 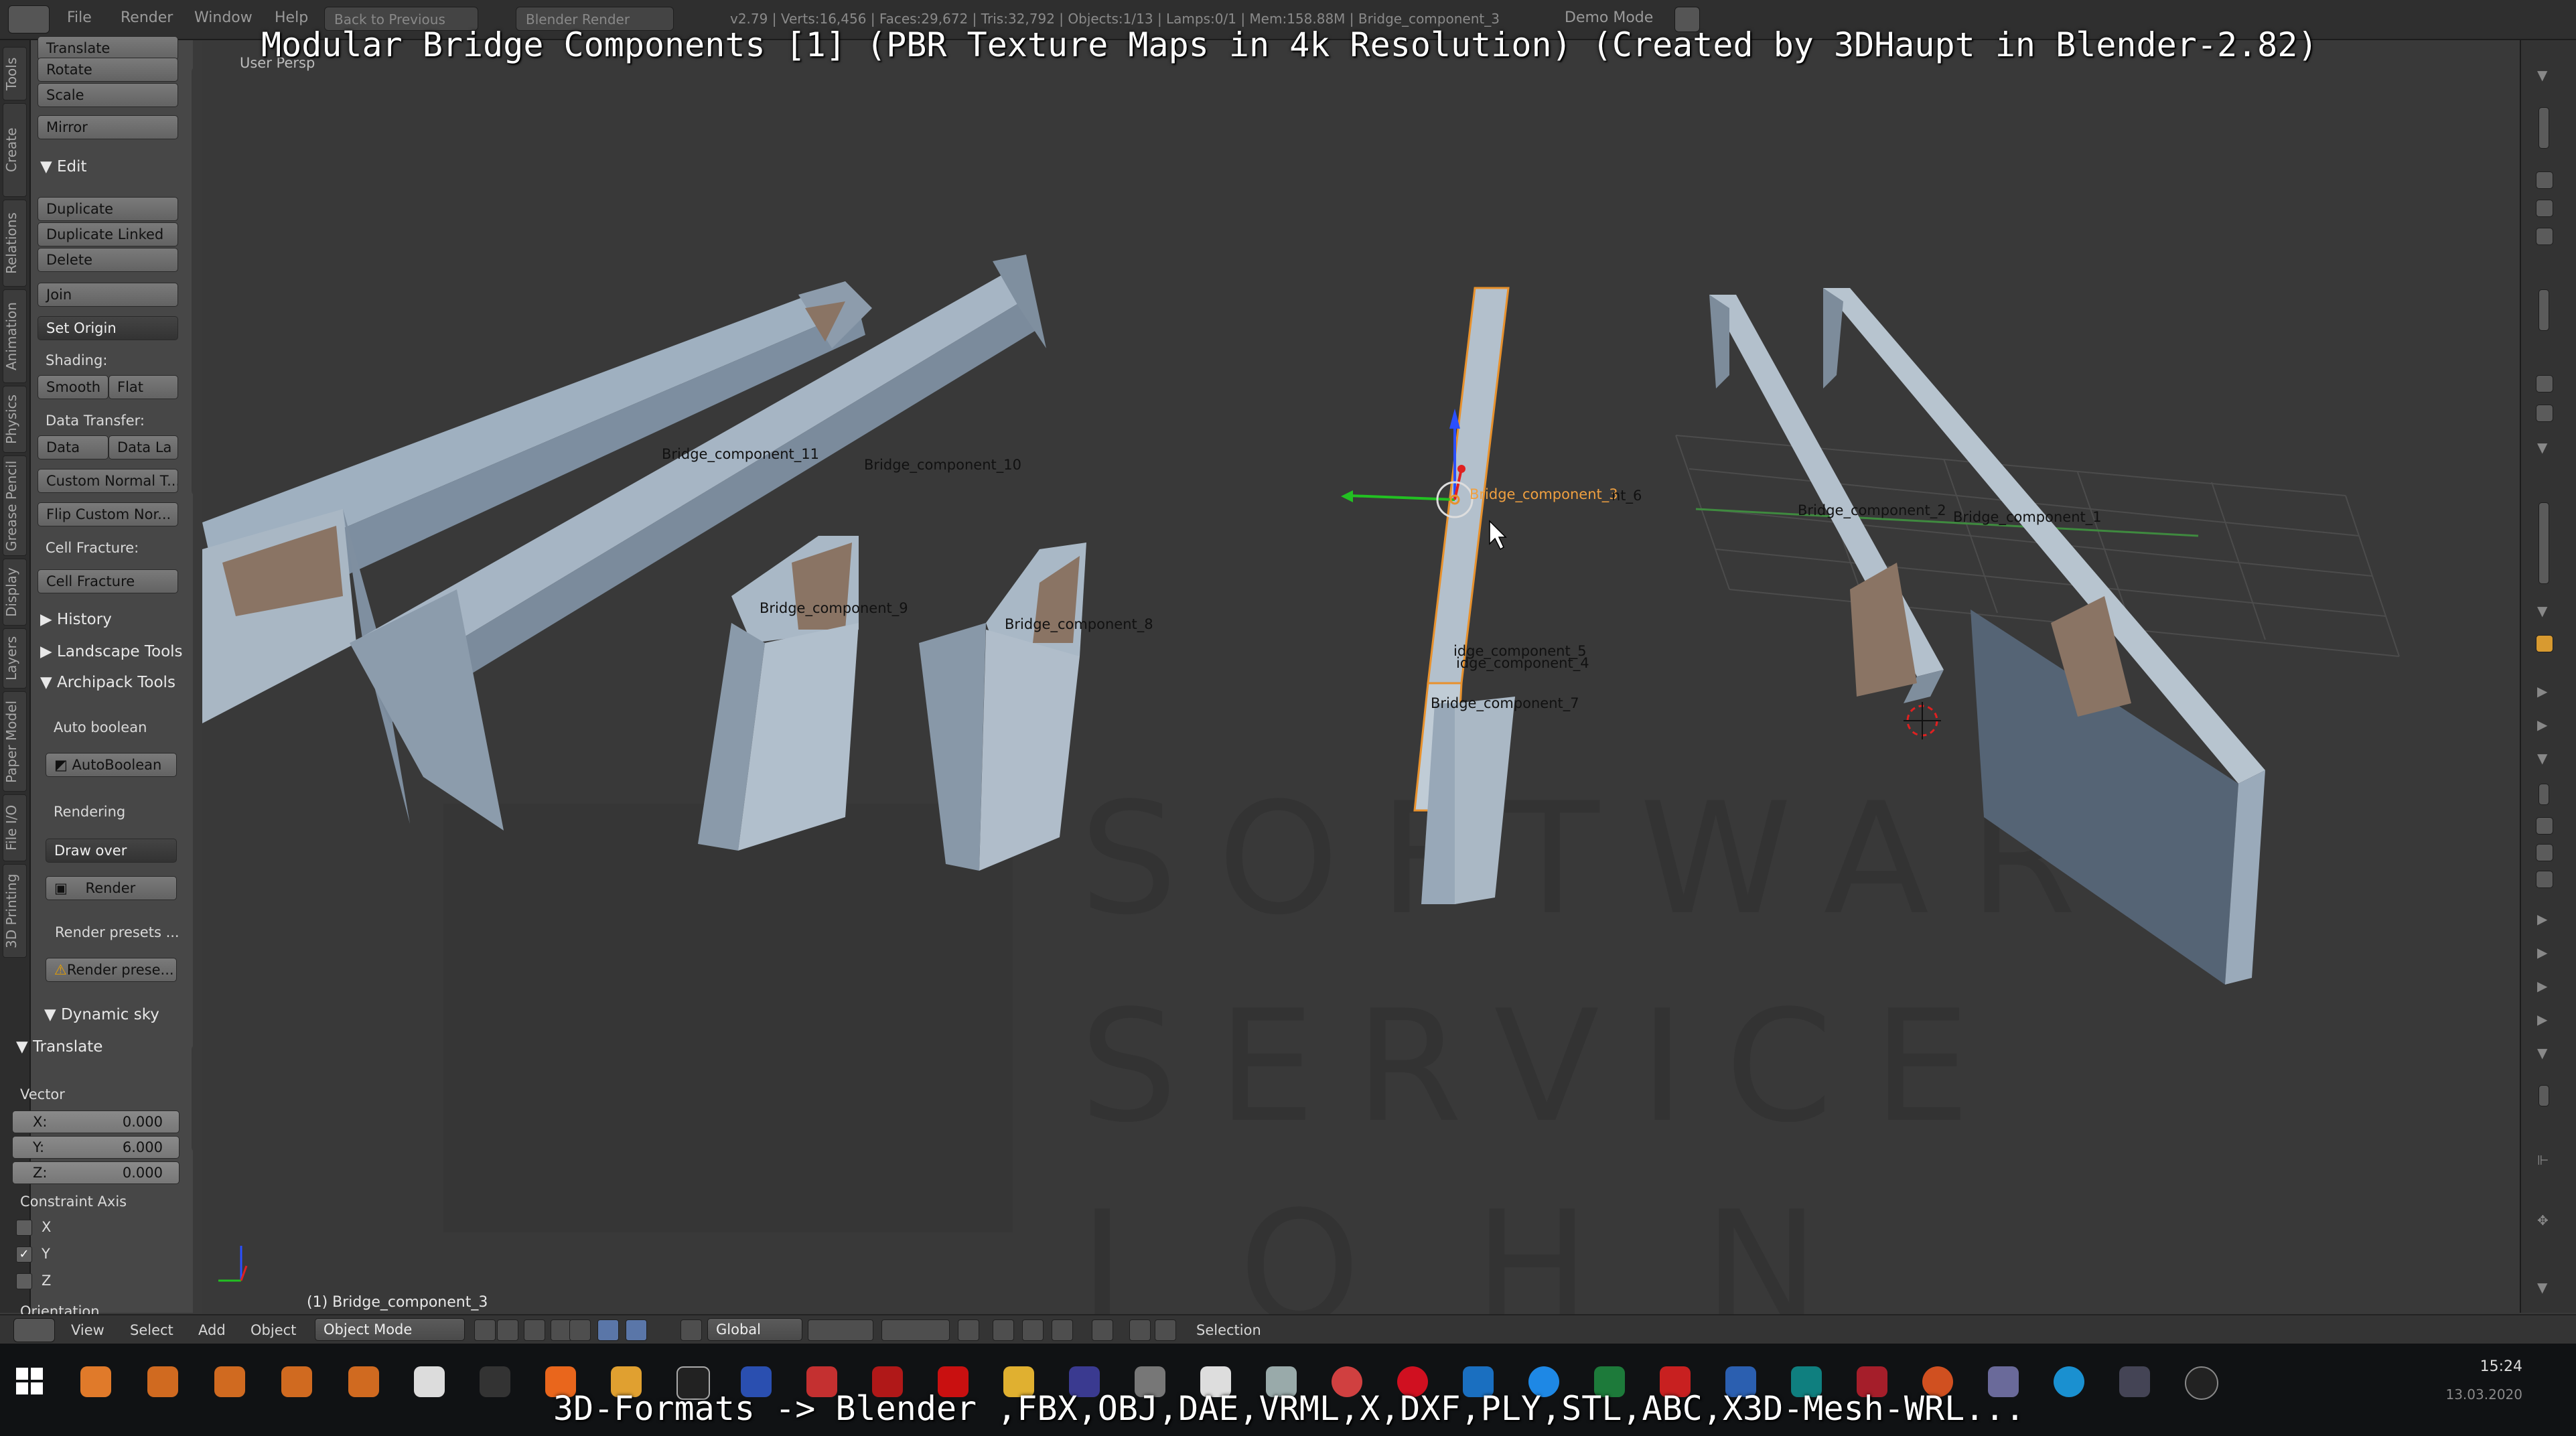 What do you see at coordinates (15, 150) in the screenshot?
I see `tab-create: Create` at bounding box center [15, 150].